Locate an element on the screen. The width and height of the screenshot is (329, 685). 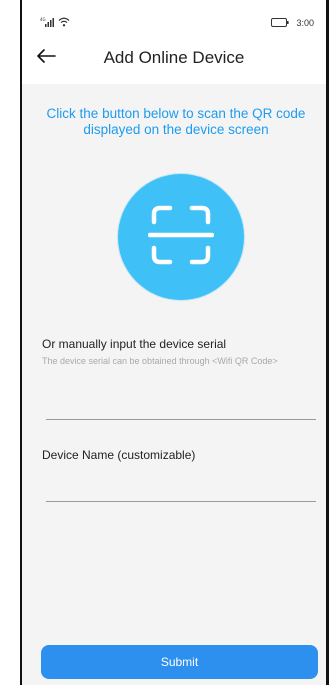
device-name-input is located at coordinates (181, 489).